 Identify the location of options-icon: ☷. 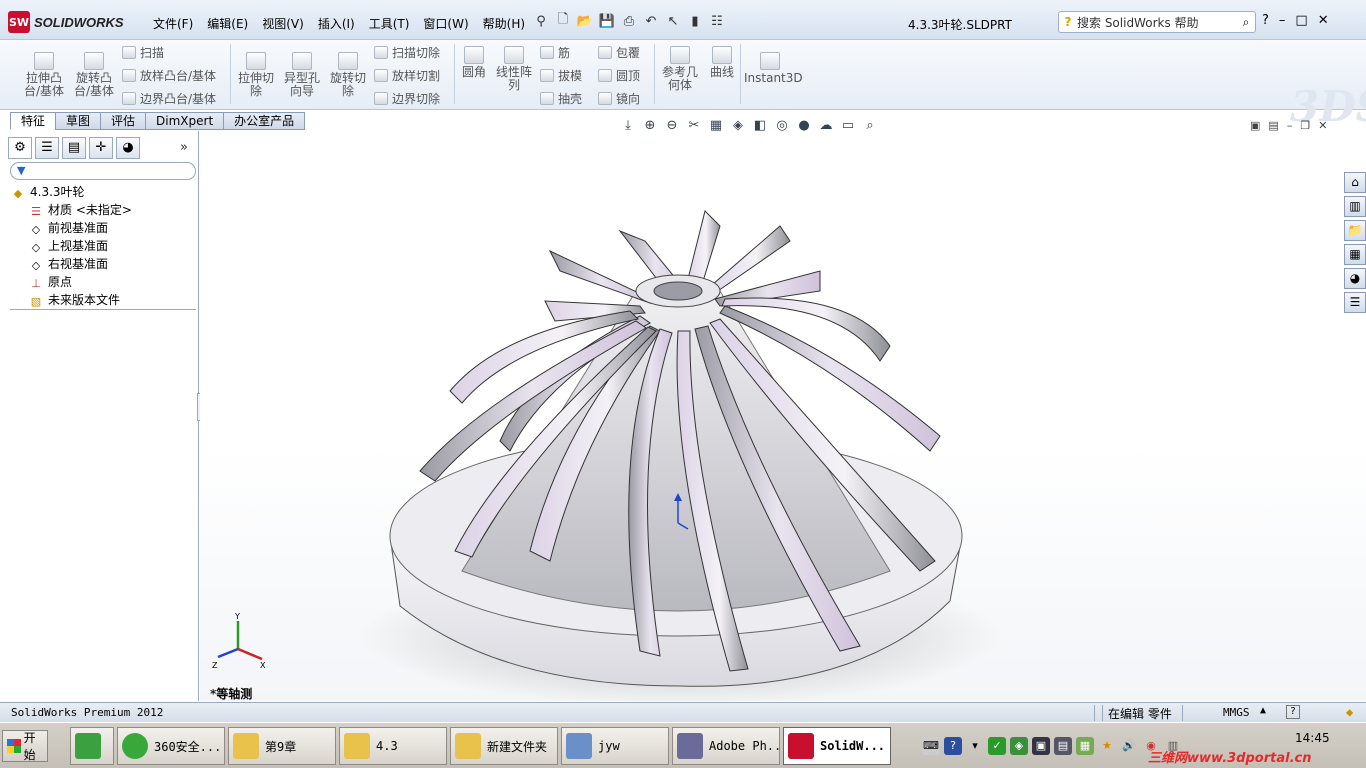
(717, 21).